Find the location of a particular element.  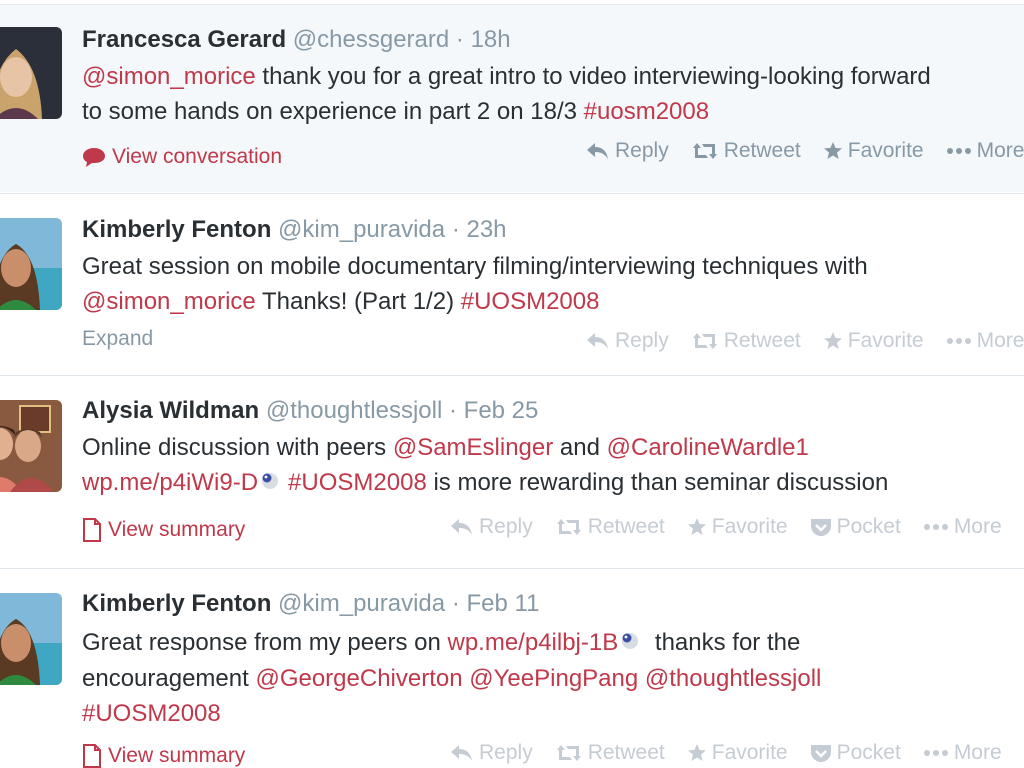

mention-link: @thoughtlessjoll is located at coordinates (733, 678).